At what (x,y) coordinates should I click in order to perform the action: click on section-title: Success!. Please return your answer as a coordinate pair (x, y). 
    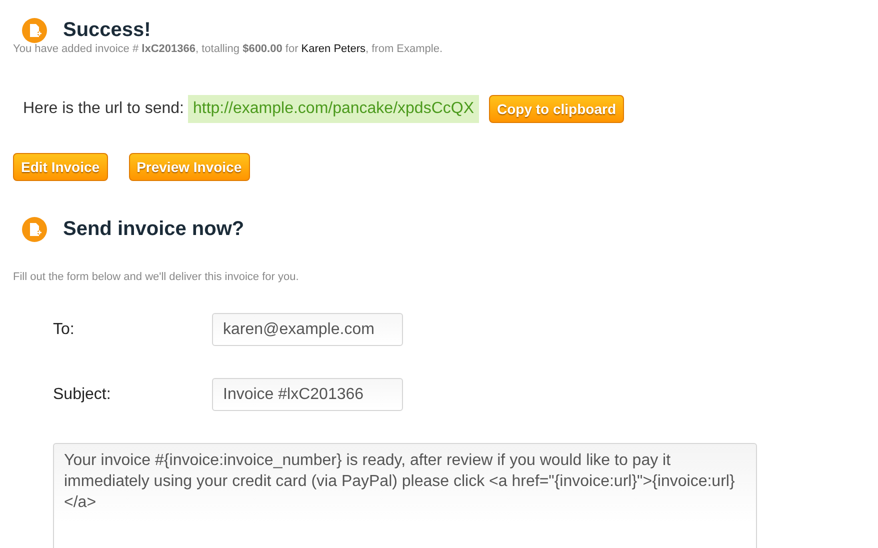
    Looking at the image, I should click on (107, 30).